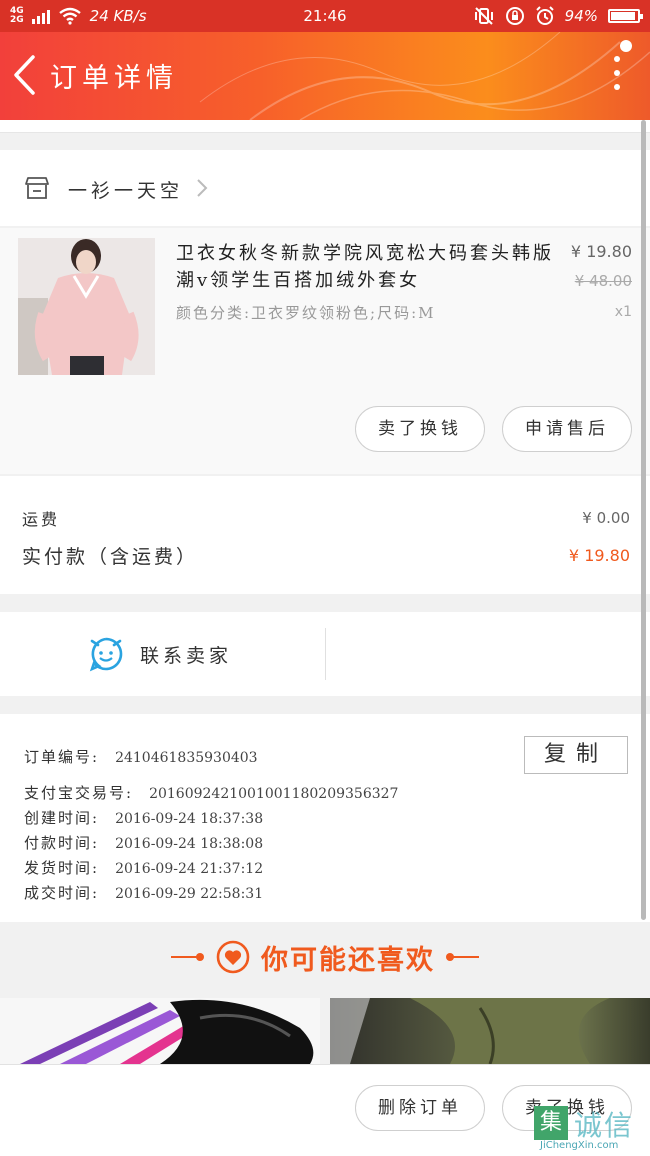 The image size is (650, 1156). Describe the element at coordinates (126, 191) in the screenshot. I see `shop-name: 一衫一天空` at that location.